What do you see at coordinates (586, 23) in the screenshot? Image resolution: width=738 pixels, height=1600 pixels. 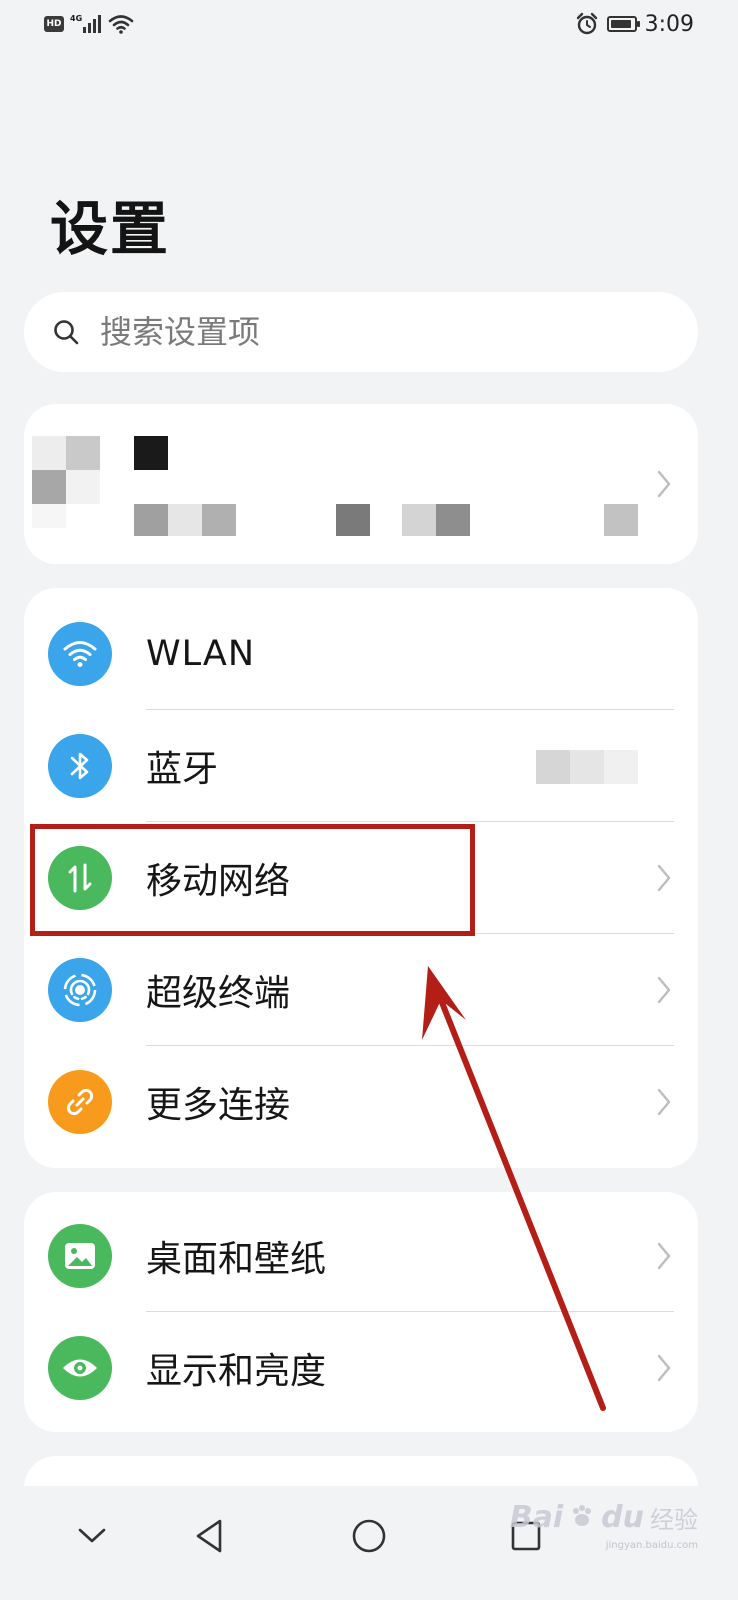 I see `alarm-icon` at bounding box center [586, 23].